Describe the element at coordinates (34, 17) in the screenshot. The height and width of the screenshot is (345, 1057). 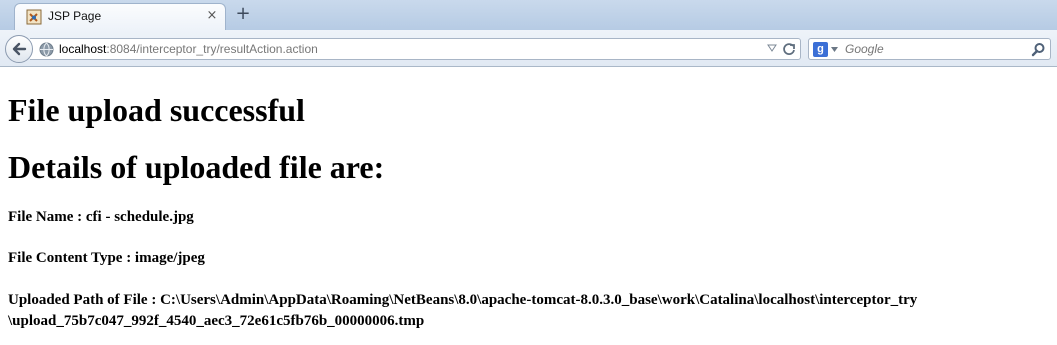
I see `java-cup-icon` at that location.